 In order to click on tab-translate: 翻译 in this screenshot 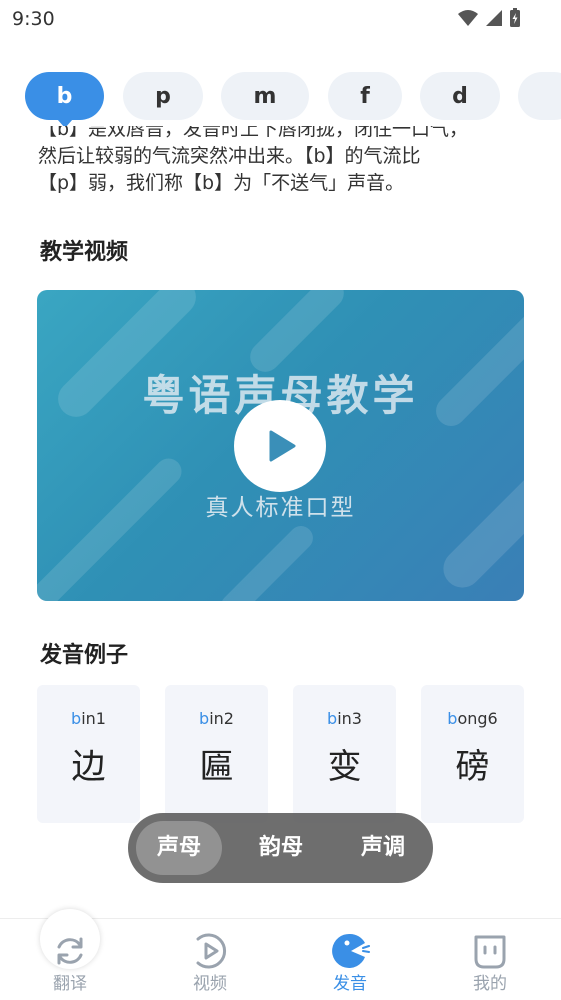, I will do `click(70, 954)`.